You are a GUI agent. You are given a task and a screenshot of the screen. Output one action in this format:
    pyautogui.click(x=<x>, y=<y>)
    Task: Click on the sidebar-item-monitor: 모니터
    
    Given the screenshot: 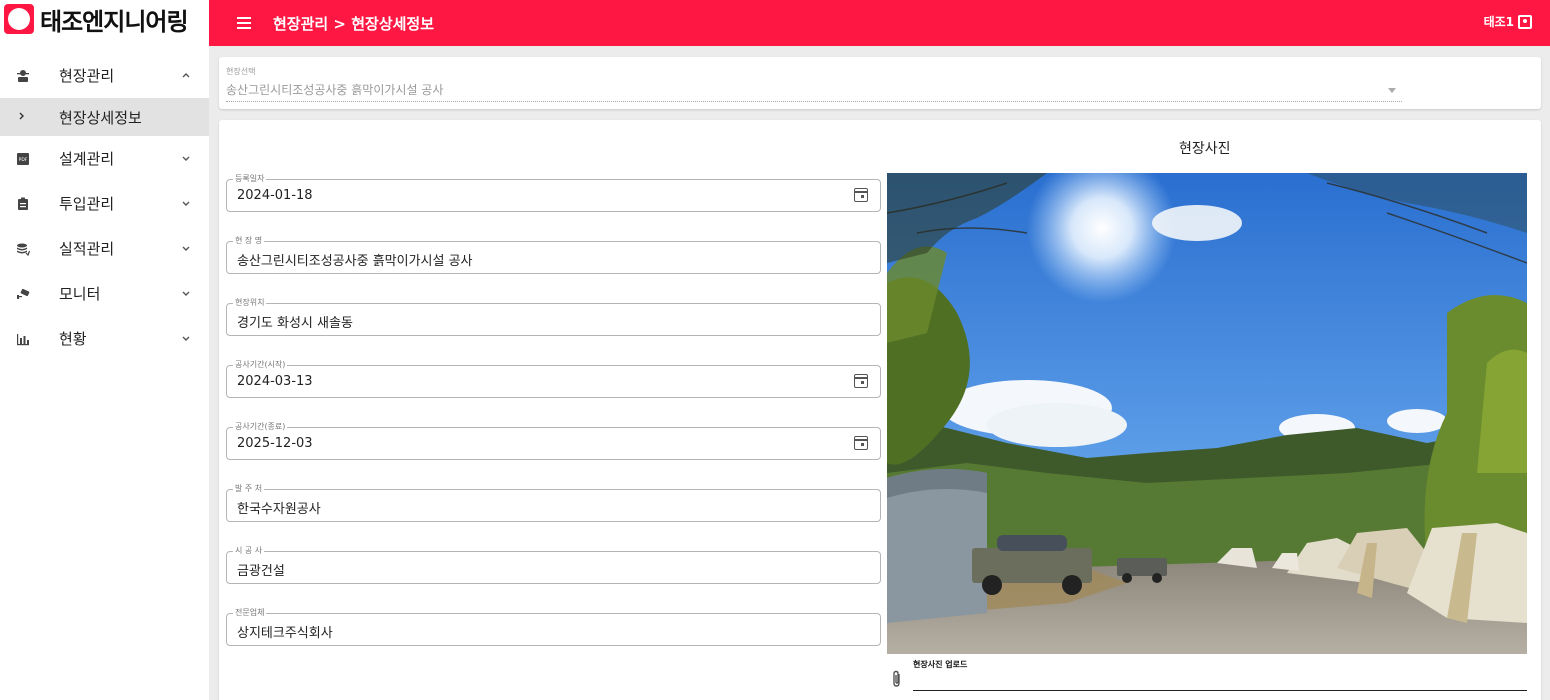 What is the action you would take?
    pyautogui.click(x=104, y=293)
    